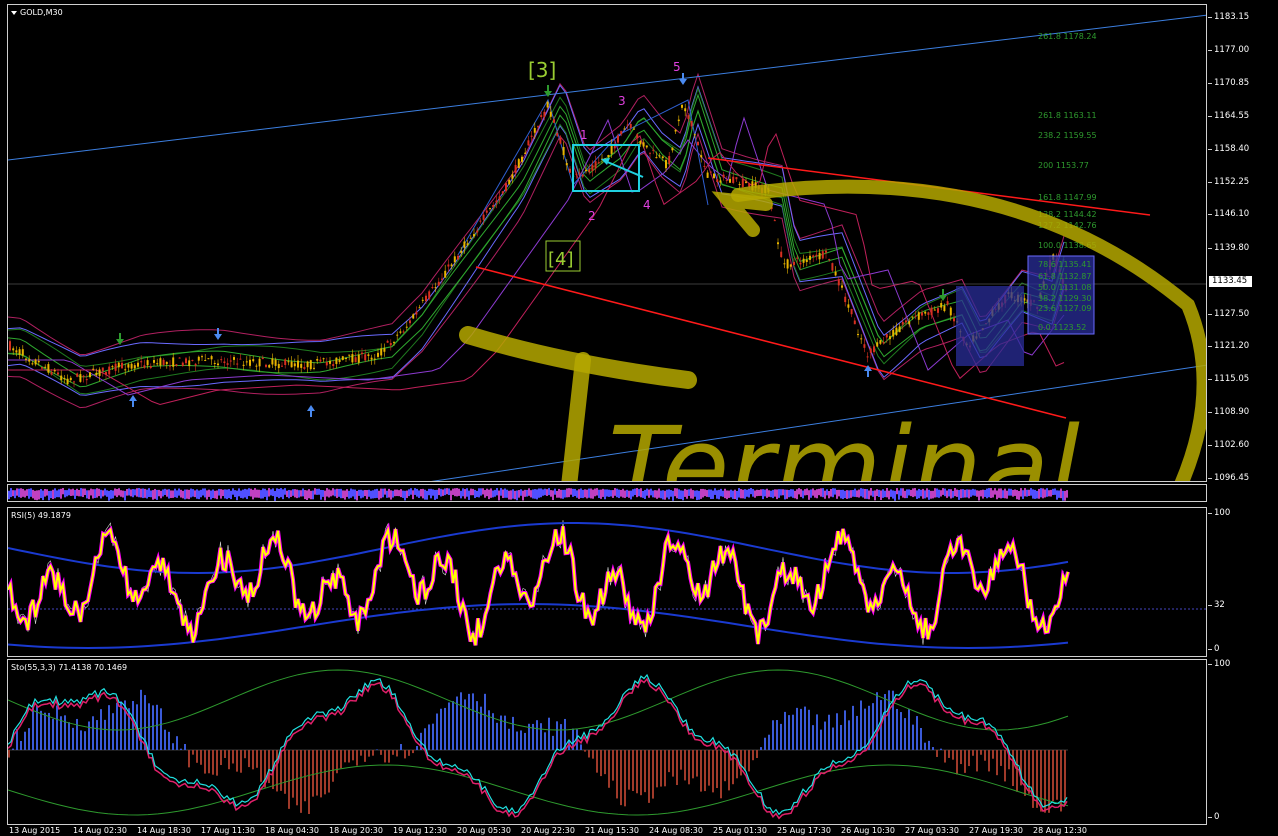 The image size is (1278, 836). What do you see at coordinates (990, 326) in the screenshot?
I see `consolidation-box` at bounding box center [990, 326].